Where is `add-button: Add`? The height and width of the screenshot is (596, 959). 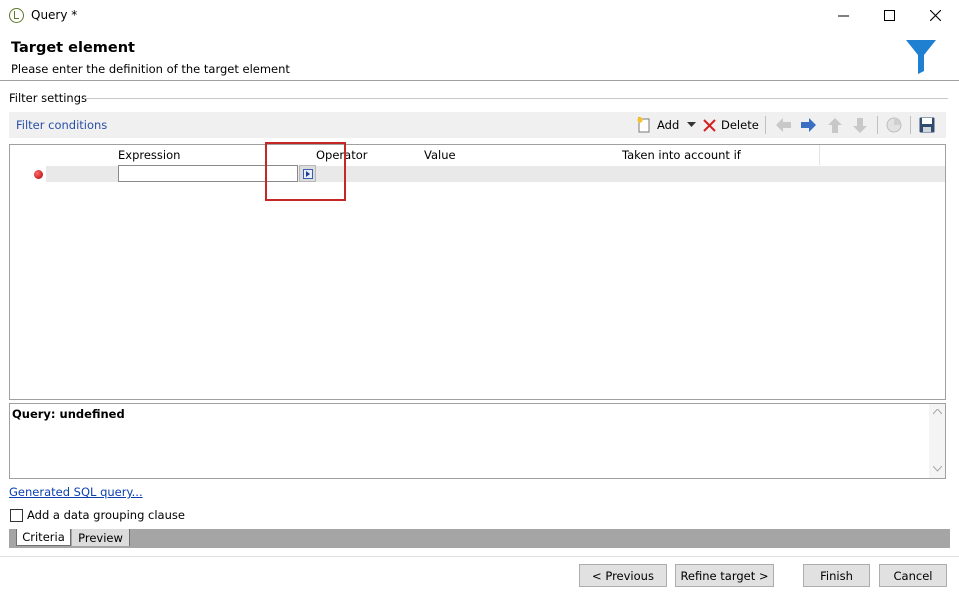
add-button: Add is located at coordinates (658, 125).